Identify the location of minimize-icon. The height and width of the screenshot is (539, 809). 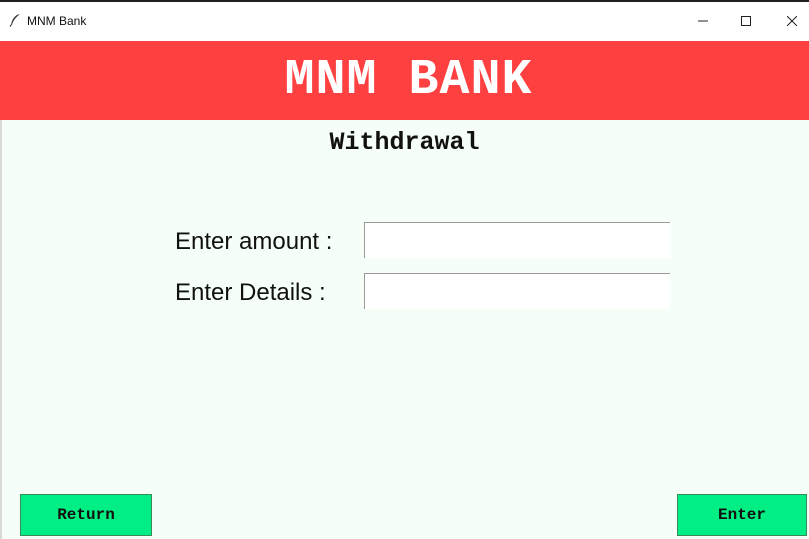
(703, 22).